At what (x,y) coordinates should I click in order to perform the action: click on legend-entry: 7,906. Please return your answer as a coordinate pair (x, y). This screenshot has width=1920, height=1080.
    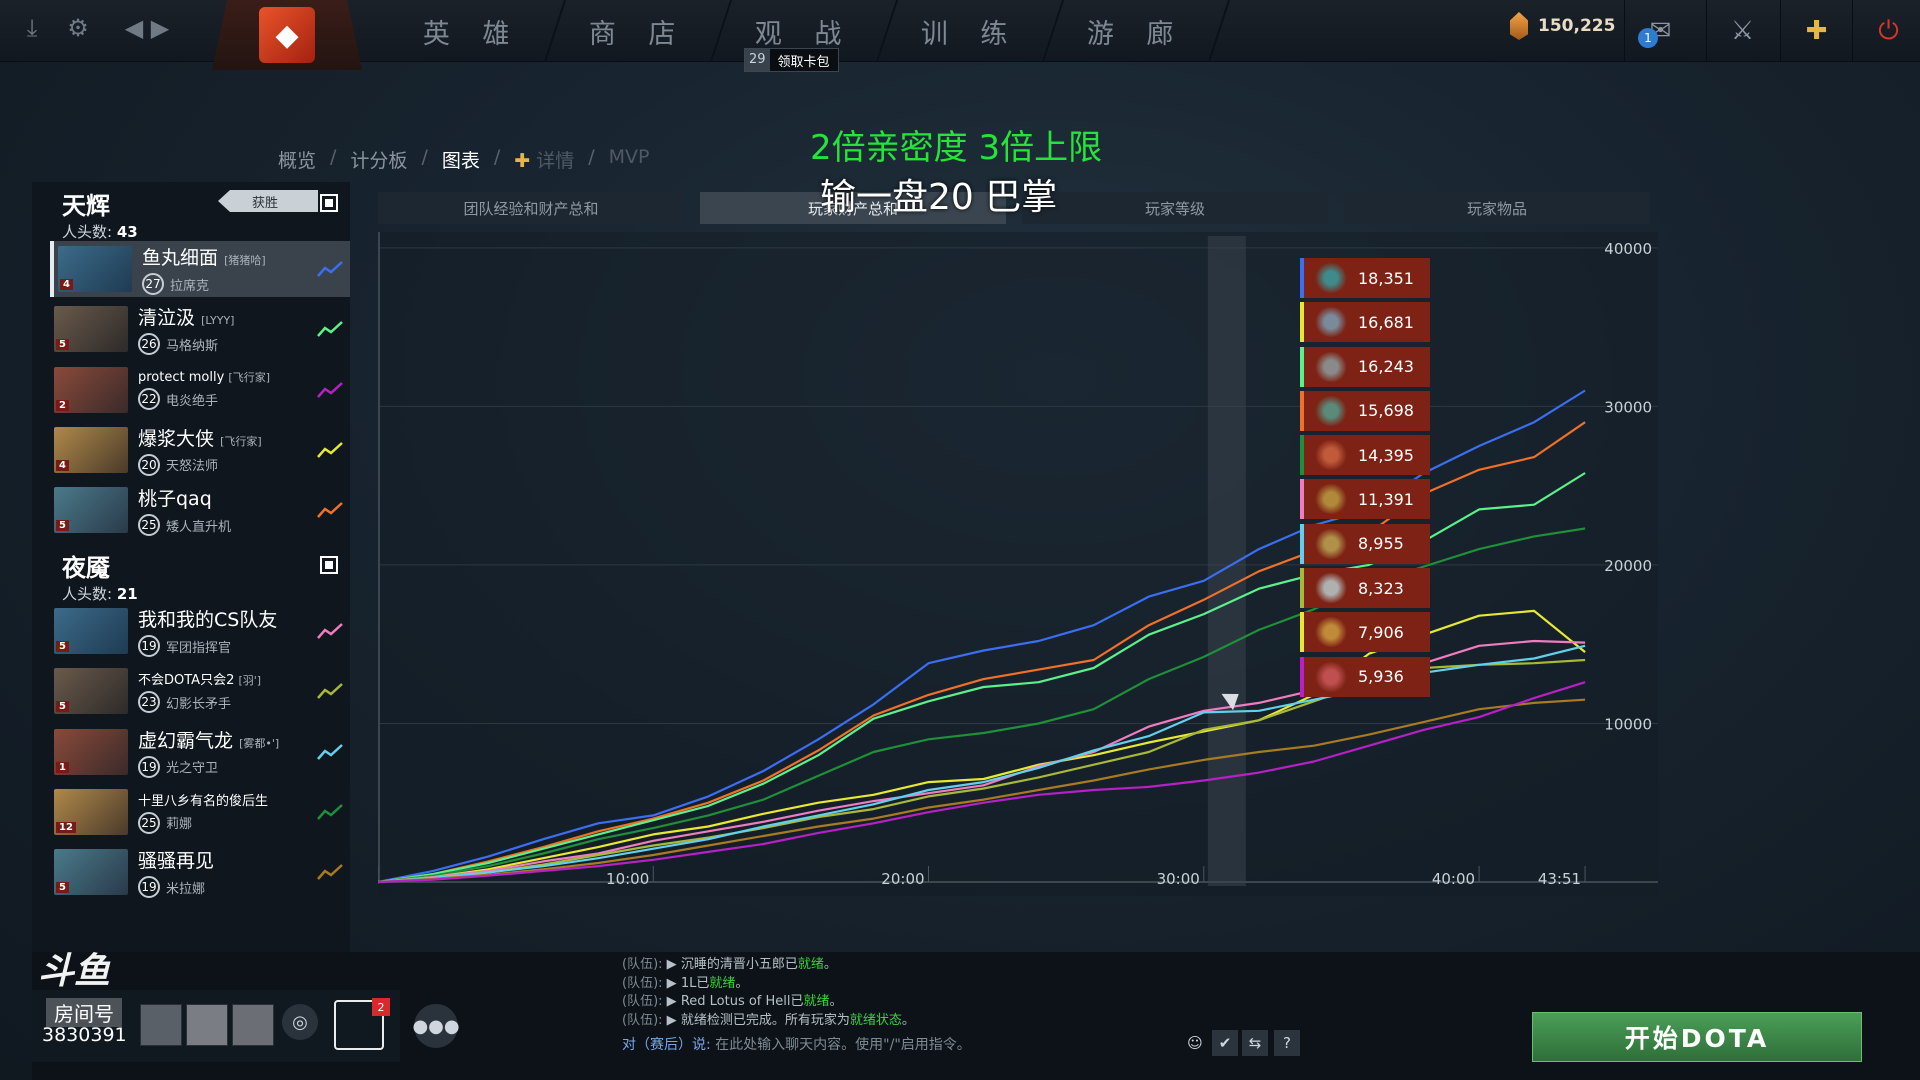
    Looking at the image, I should click on (1365, 632).